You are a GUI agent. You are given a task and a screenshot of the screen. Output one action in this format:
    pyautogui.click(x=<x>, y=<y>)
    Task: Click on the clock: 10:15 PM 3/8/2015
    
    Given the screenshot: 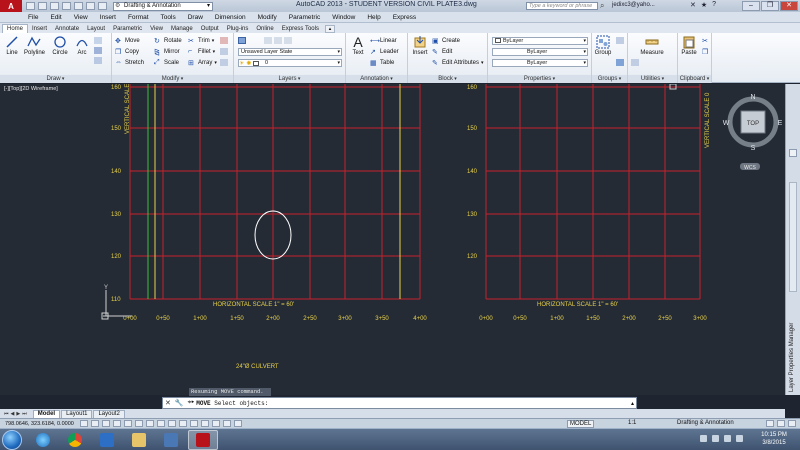 What is the action you would take?
    pyautogui.click(x=774, y=439)
    